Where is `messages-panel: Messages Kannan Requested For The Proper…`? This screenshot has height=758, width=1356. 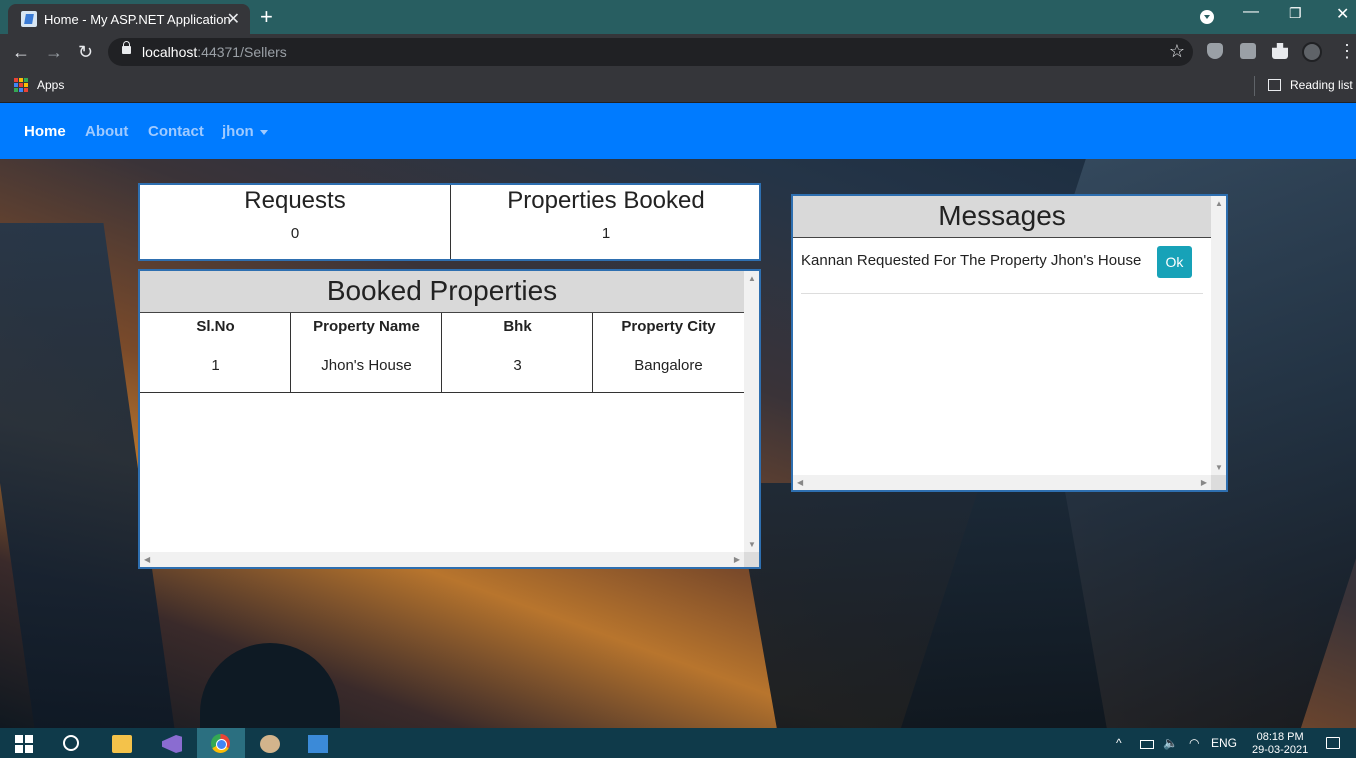
messages-panel: Messages Kannan Requested For The Proper… is located at coordinates (1009, 343).